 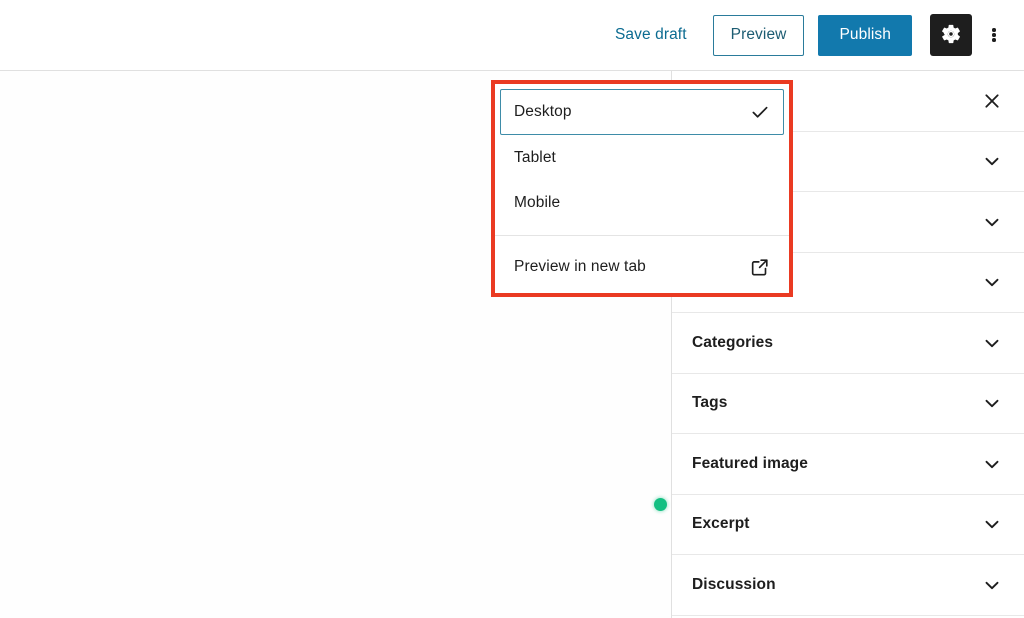 I want to click on gear-icon, so click(x=951, y=35).